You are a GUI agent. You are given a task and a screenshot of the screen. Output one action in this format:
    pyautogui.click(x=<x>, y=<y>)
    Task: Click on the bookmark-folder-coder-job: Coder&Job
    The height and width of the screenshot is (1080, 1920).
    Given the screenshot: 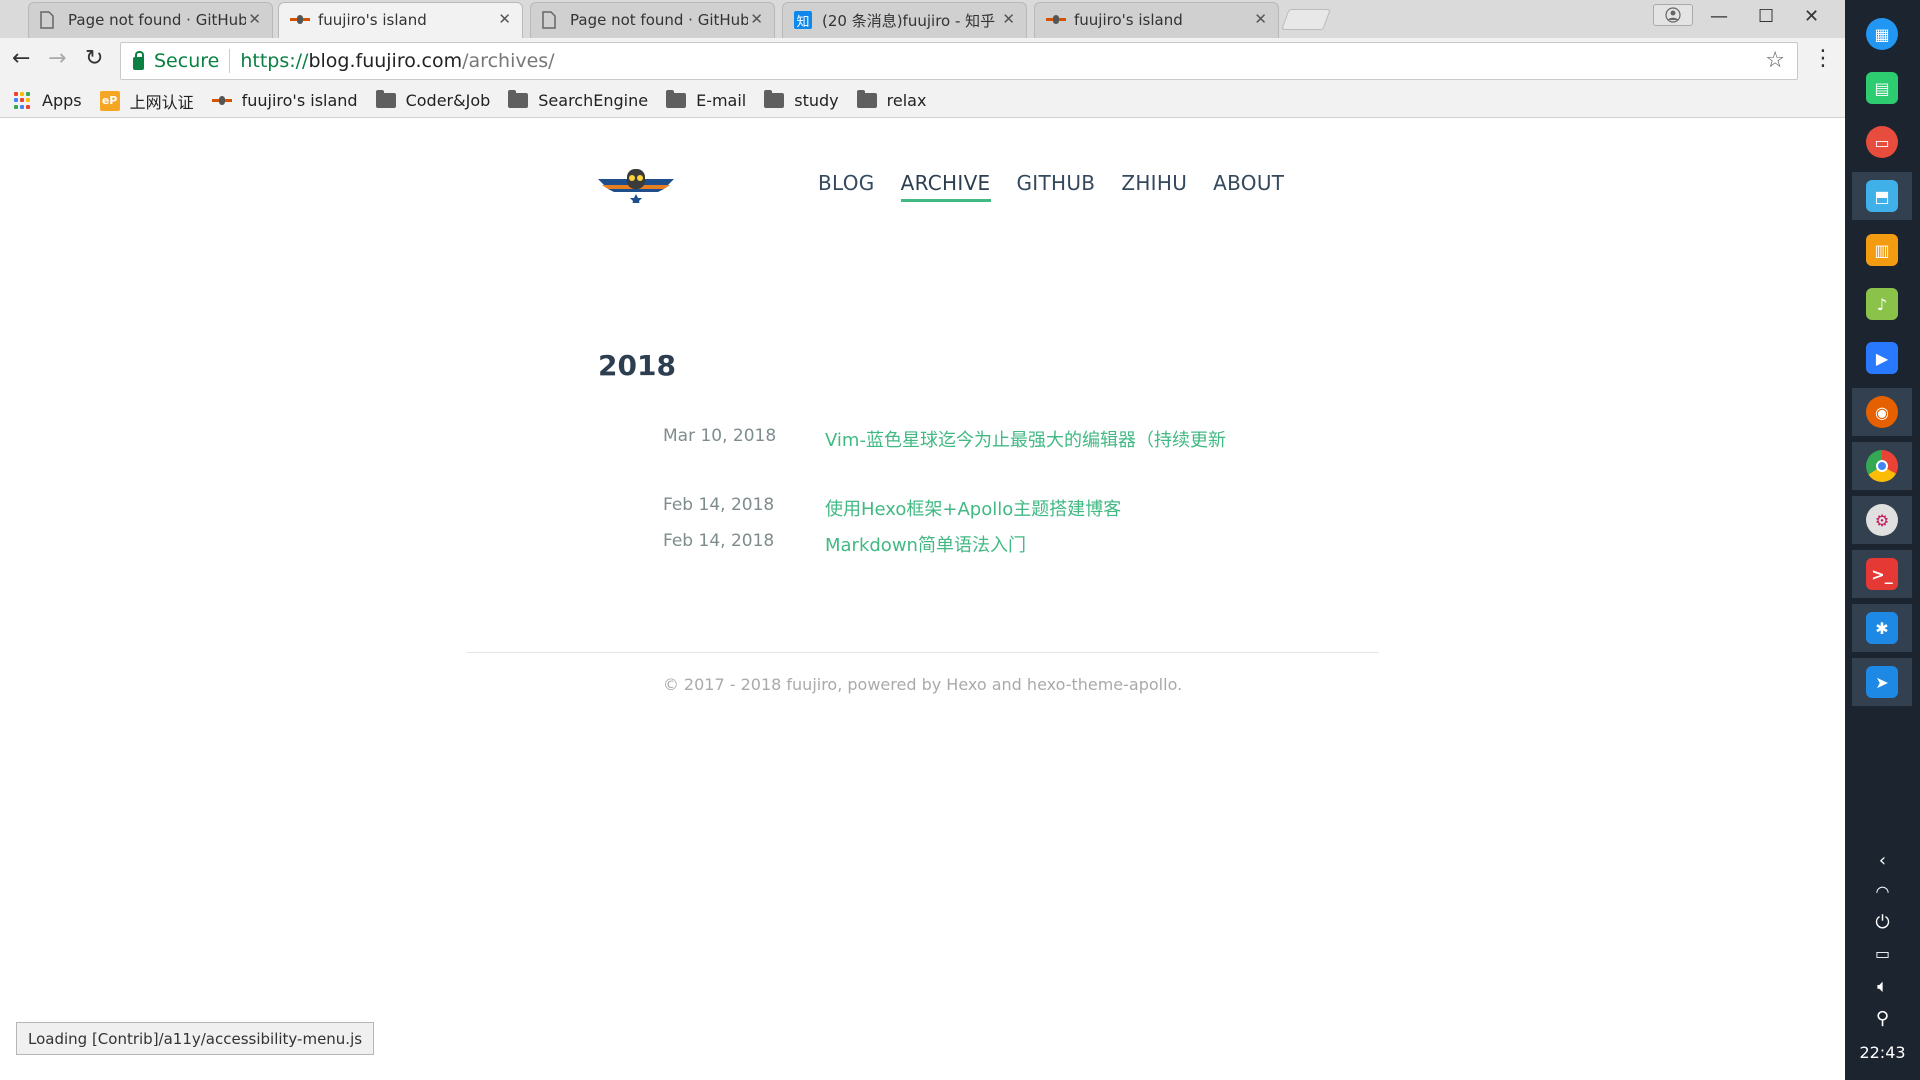 What is the action you would take?
    pyautogui.click(x=433, y=100)
    